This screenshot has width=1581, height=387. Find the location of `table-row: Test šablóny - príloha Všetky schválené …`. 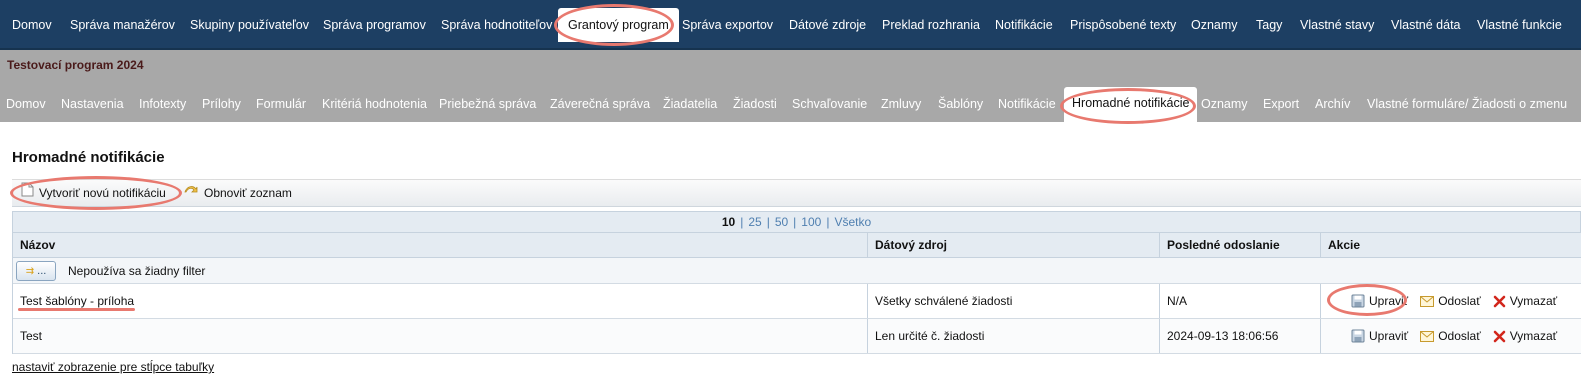

table-row: Test šablóny - príloha Všetky schválené … is located at coordinates (797, 301).